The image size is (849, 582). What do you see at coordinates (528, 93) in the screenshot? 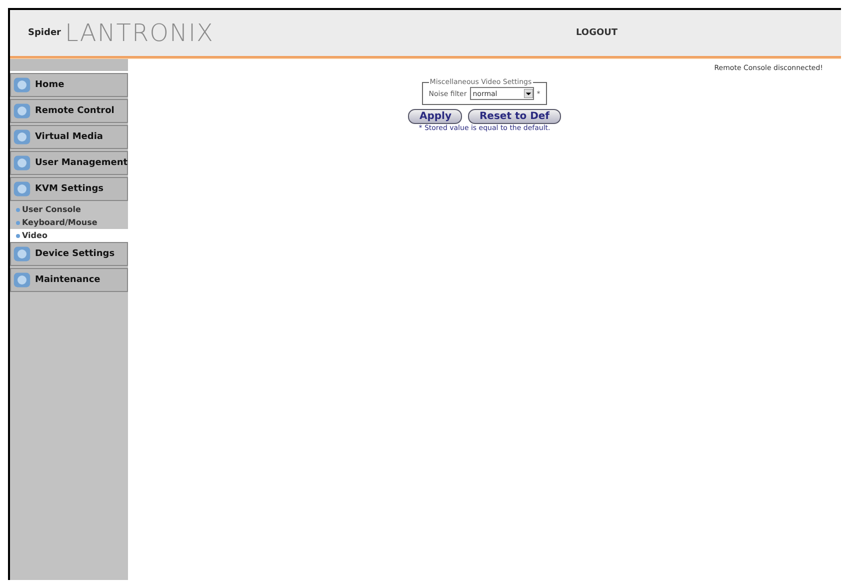
I see `dropdown-arrow-icon` at bounding box center [528, 93].